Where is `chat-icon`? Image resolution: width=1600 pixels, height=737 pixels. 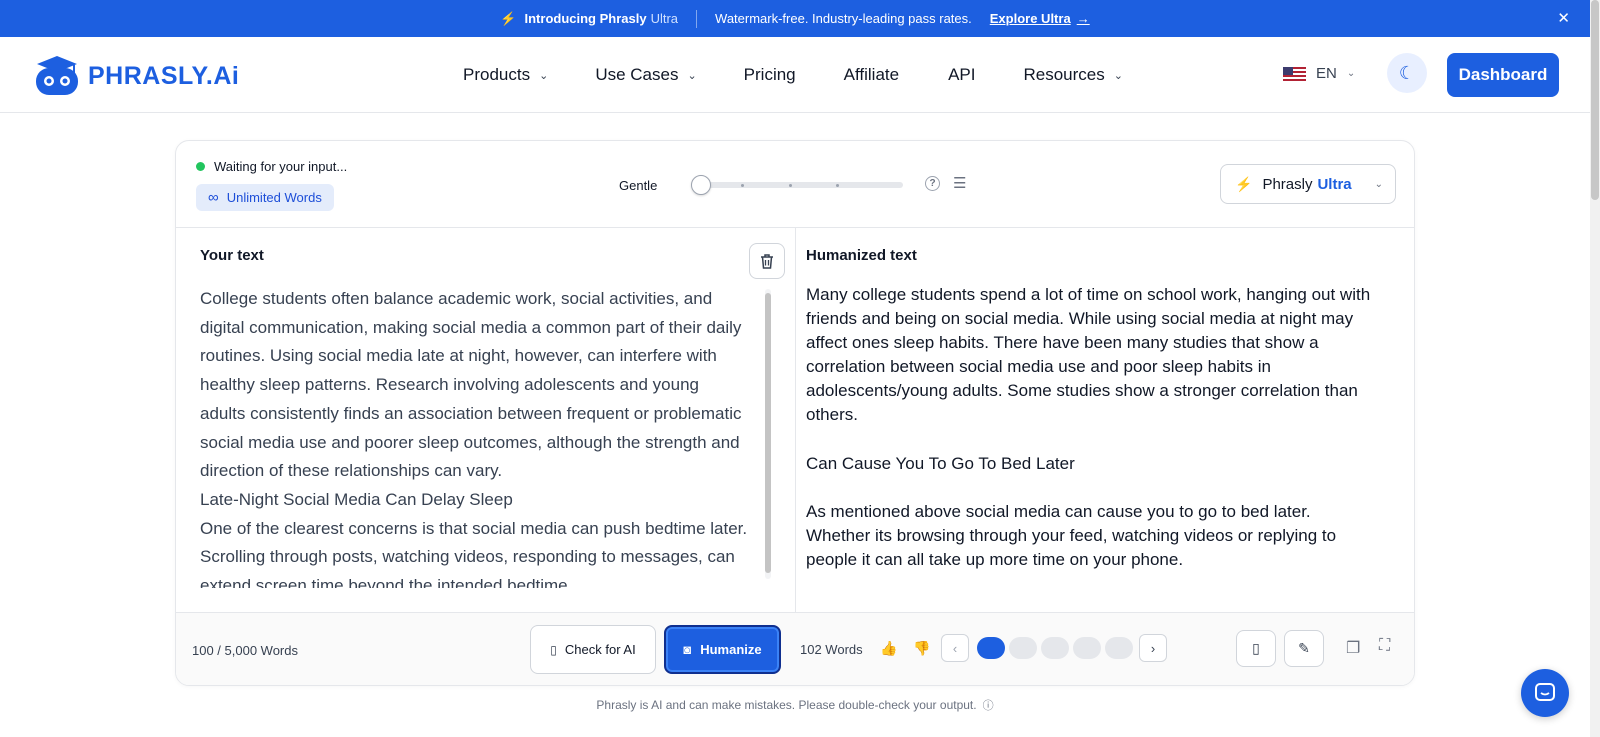
chat-icon is located at coordinates (1545, 692).